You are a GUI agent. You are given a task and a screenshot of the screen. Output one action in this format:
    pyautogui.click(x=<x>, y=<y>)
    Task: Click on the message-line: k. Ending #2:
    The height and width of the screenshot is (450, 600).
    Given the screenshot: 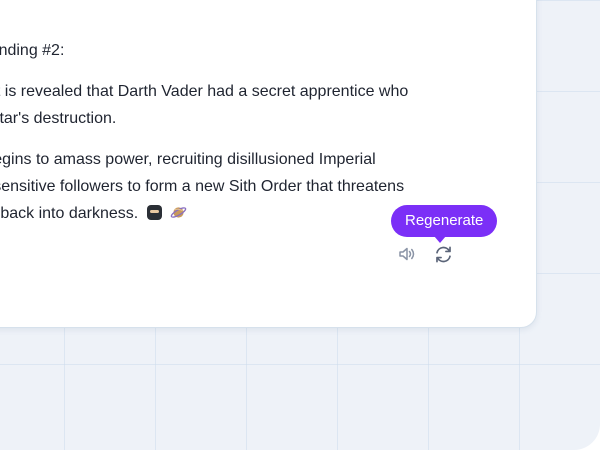 What is the action you would take?
    pyautogui.click(x=32, y=50)
    